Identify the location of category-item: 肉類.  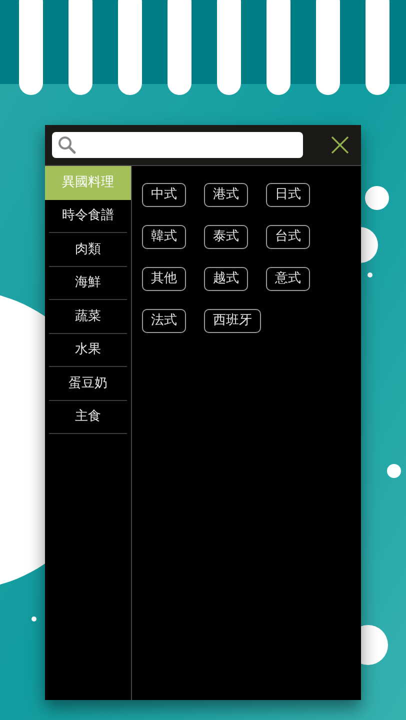
(88, 249).